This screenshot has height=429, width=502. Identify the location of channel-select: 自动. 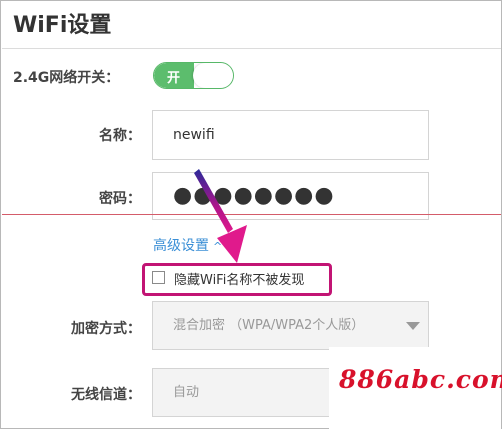
(252, 392).